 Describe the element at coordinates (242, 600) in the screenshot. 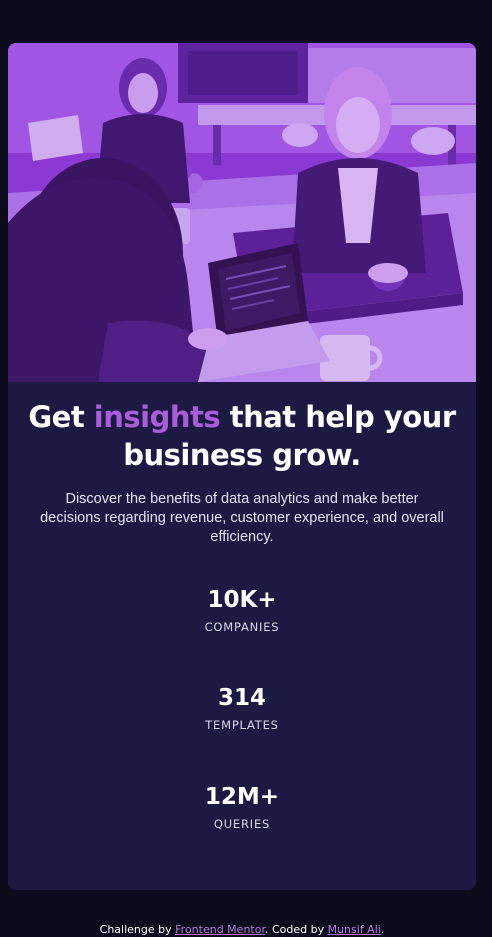

I see `stat-value: 10K+` at that location.